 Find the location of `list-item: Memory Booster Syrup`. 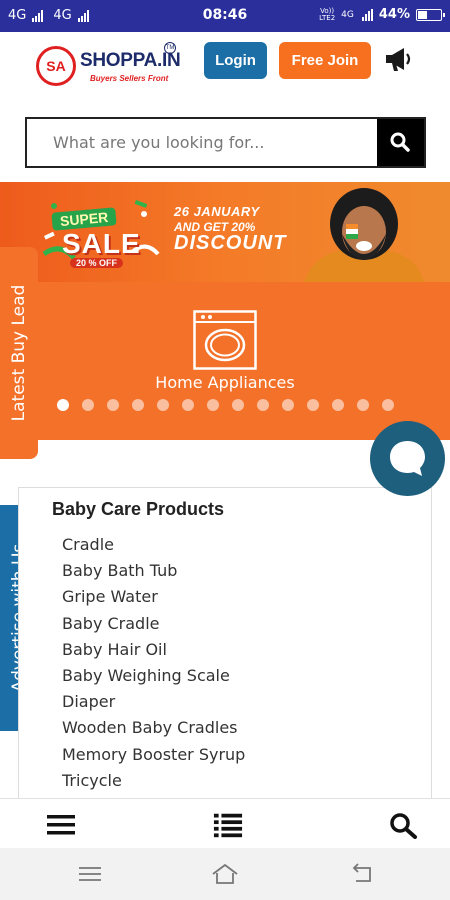

list-item: Memory Booster Syrup is located at coordinates (153, 758).